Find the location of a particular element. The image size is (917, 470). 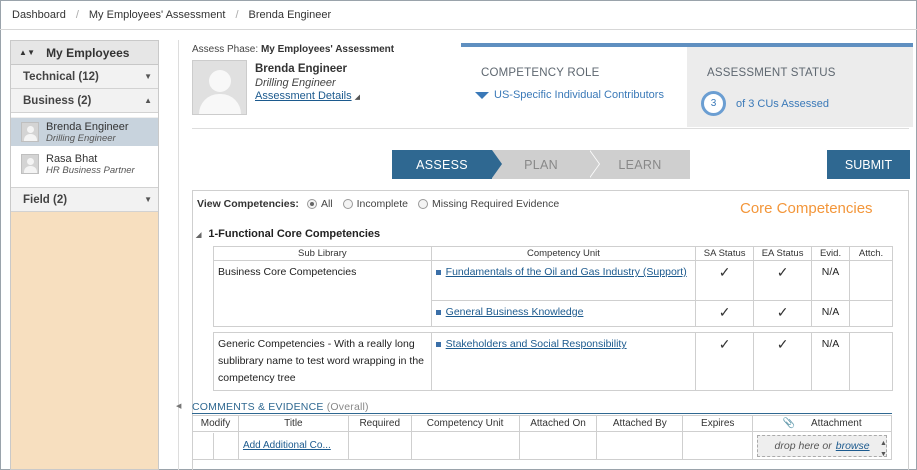

divider is located at coordinates (550, 128).